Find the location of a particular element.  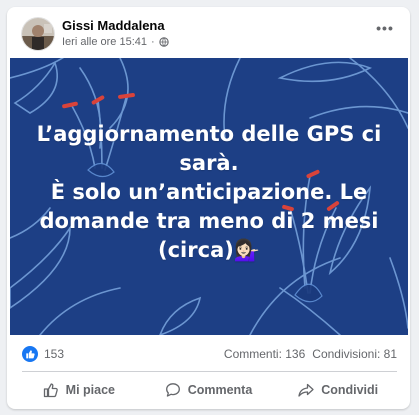

avatar is located at coordinates (38, 34).